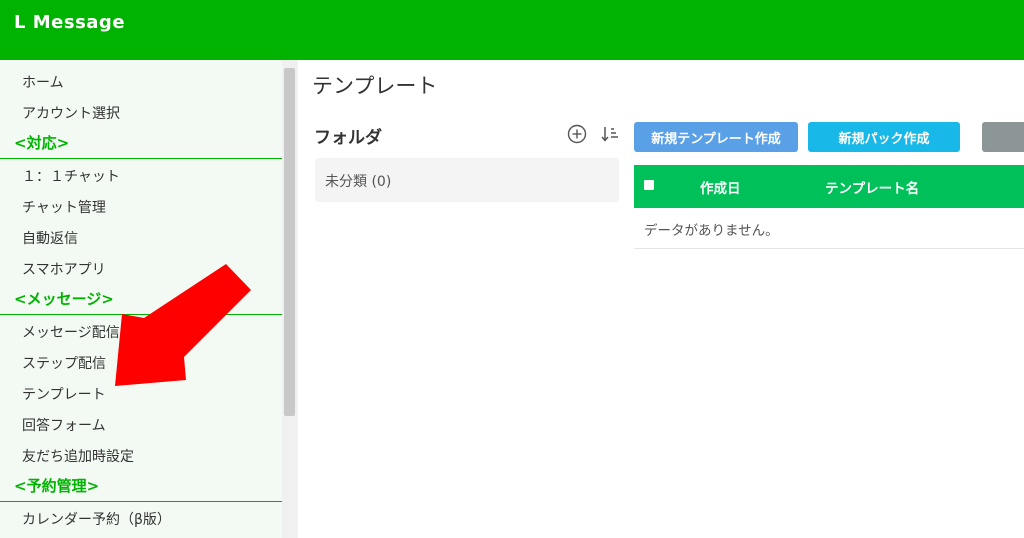 Image resolution: width=1024 pixels, height=538 pixels. I want to click on sidebar-item-chat-management: チャット管理, so click(141, 208).